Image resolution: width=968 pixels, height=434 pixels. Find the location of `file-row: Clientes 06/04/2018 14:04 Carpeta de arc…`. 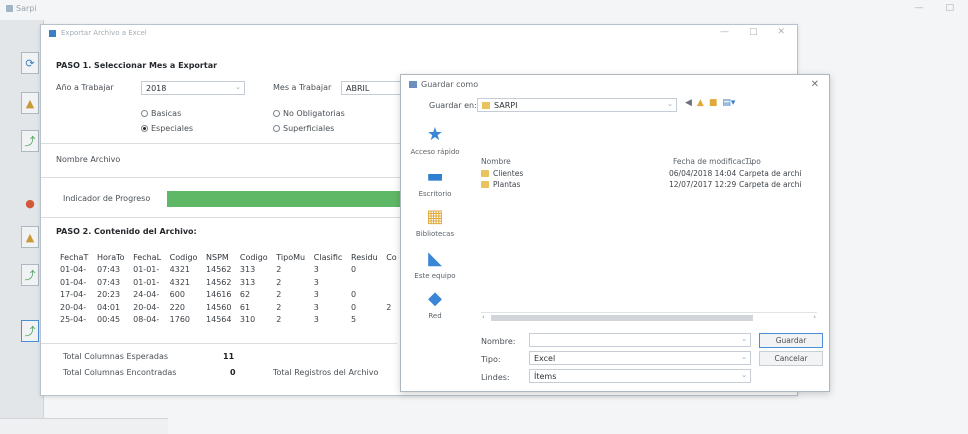

file-row: Clientes 06/04/2018 14:04 Carpeta de arc… is located at coordinates (653, 173).